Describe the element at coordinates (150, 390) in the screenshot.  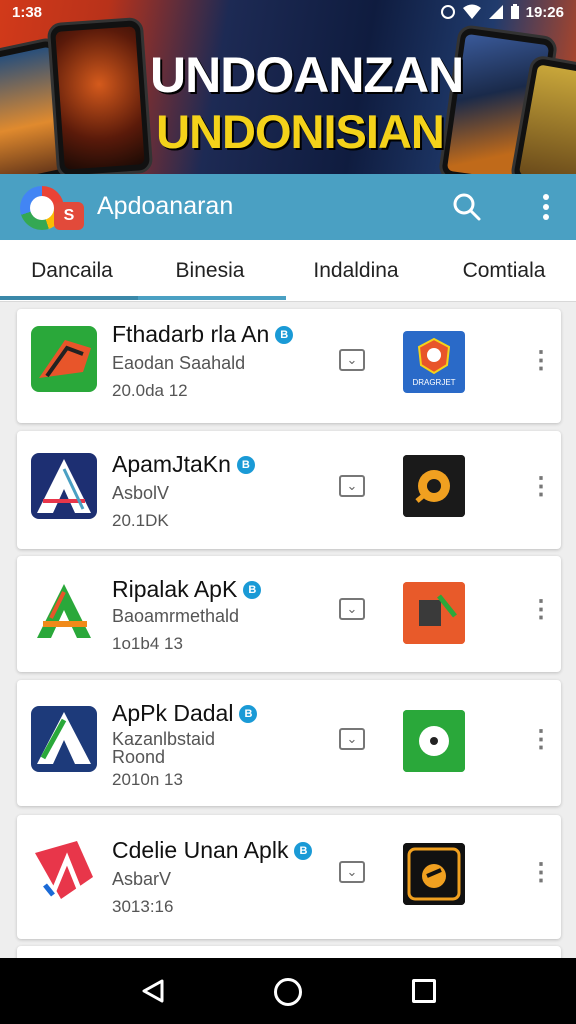
I see `app-date: 20.0da 12` at that location.